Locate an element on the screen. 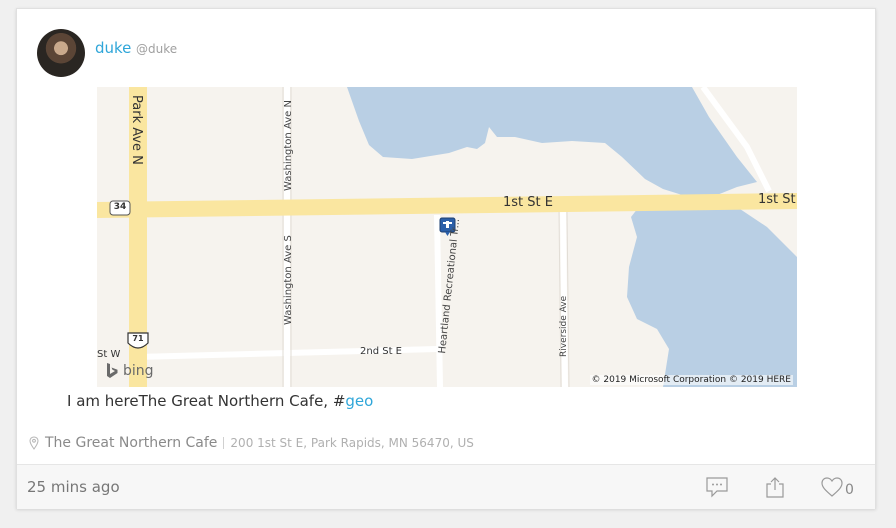  label-highway-71: 71 is located at coordinates (138, 338).